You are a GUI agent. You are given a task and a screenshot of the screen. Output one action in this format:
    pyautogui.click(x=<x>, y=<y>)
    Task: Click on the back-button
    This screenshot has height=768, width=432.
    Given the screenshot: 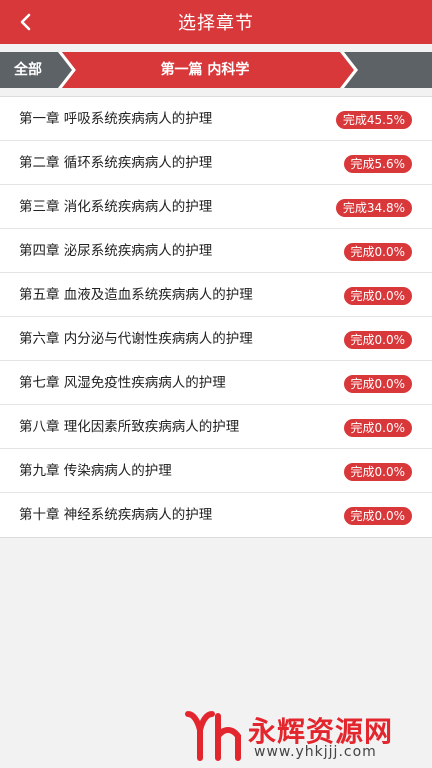 What is the action you would take?
    pyautogui.click(x=26, y=22)
    